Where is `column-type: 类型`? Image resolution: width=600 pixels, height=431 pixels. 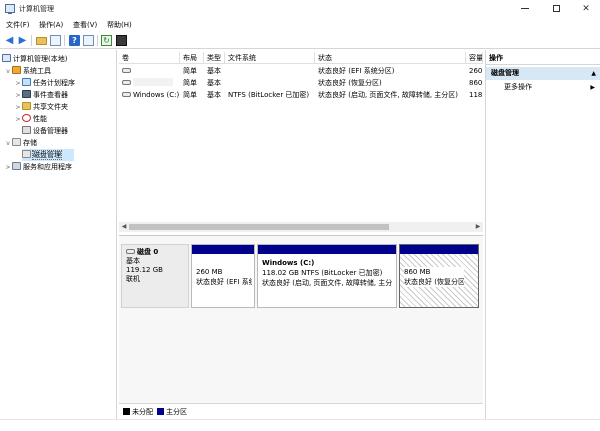
column-type: 类型 is located at coordinates (214, 58).